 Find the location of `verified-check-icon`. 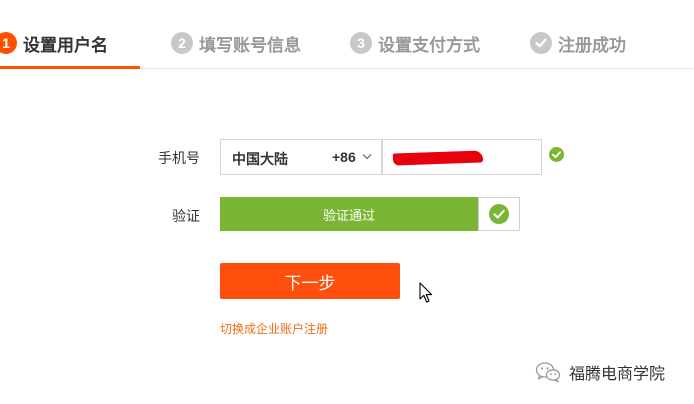

verified-check-icon is located at coordinates (499, 214).